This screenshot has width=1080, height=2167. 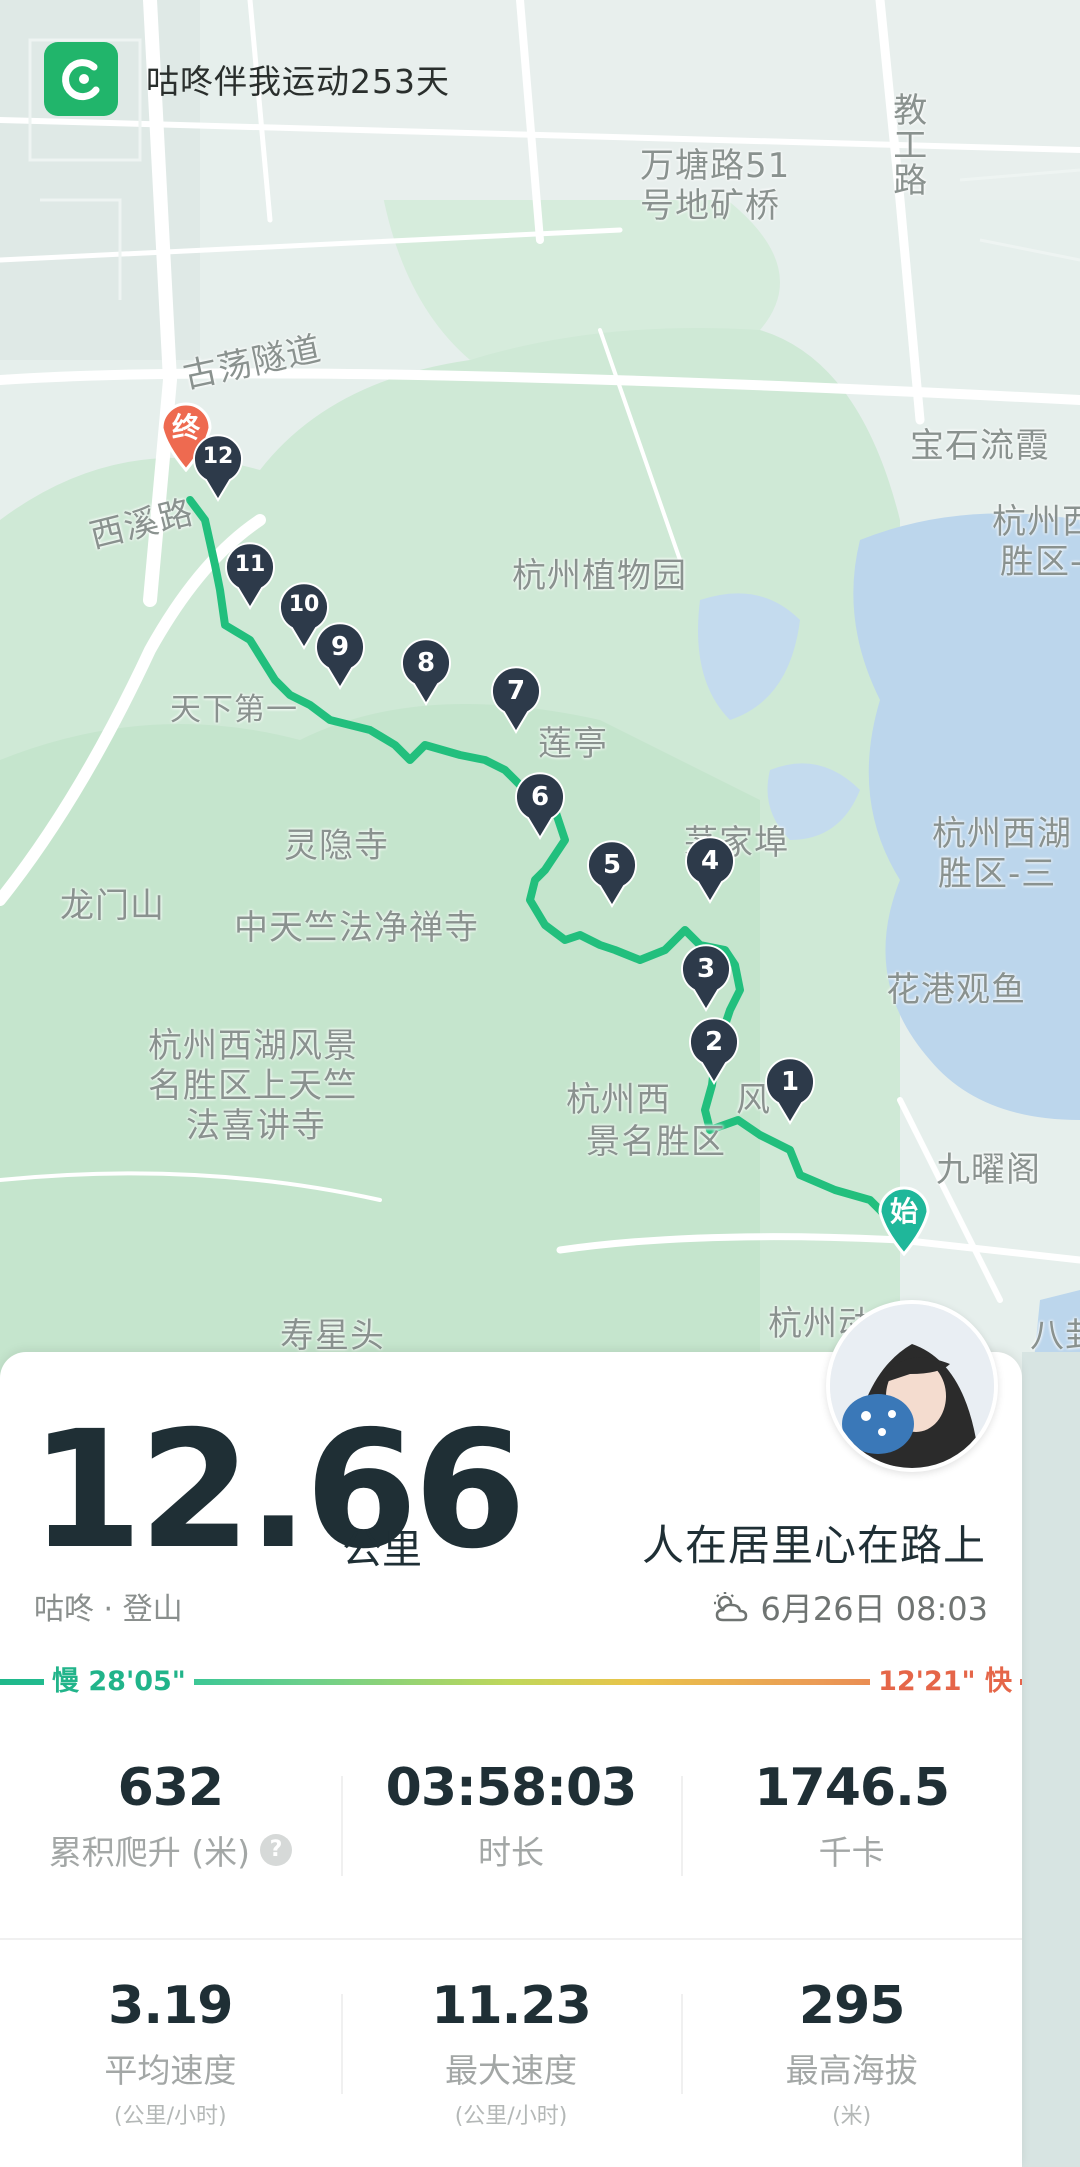 I want to click on km-marker: 1, so click(x=790, y=1090).